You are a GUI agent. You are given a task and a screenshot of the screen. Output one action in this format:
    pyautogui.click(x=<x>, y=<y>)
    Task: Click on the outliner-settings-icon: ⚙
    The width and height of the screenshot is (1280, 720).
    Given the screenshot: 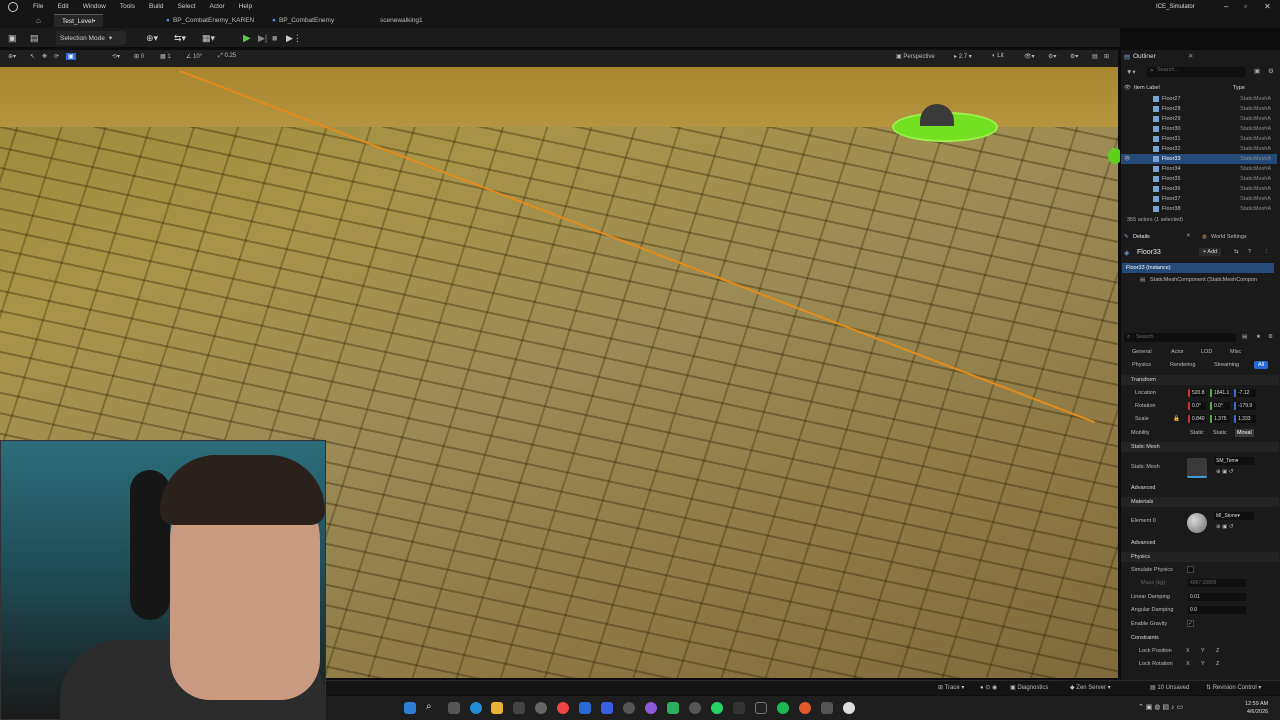 What is the action you would take?
    pyautogui.click(x=1271, y=71)
    